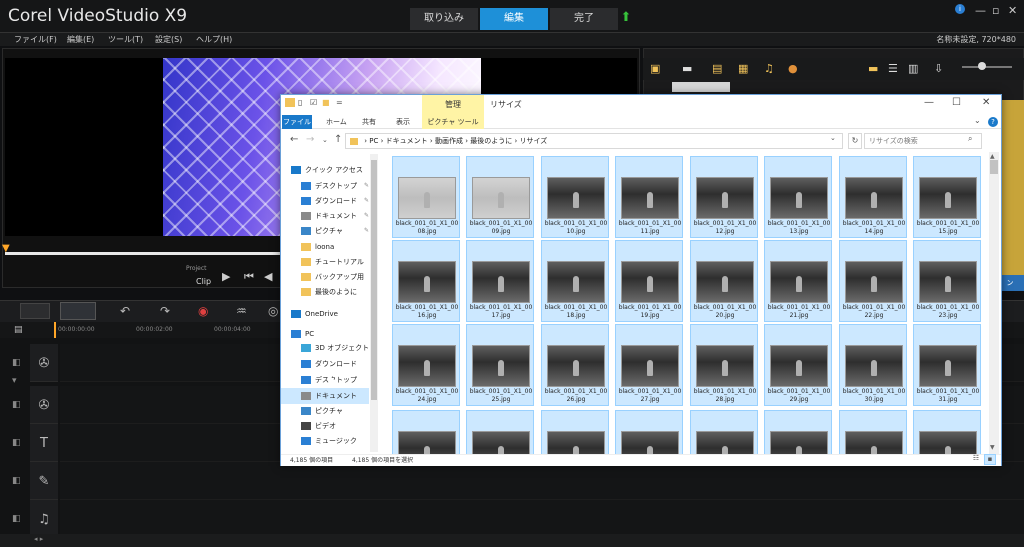  Describe the element at coordinates (798, 197) in the screenshot. I see `file-item: black_001_01_X1_0013.jpg` at that location.